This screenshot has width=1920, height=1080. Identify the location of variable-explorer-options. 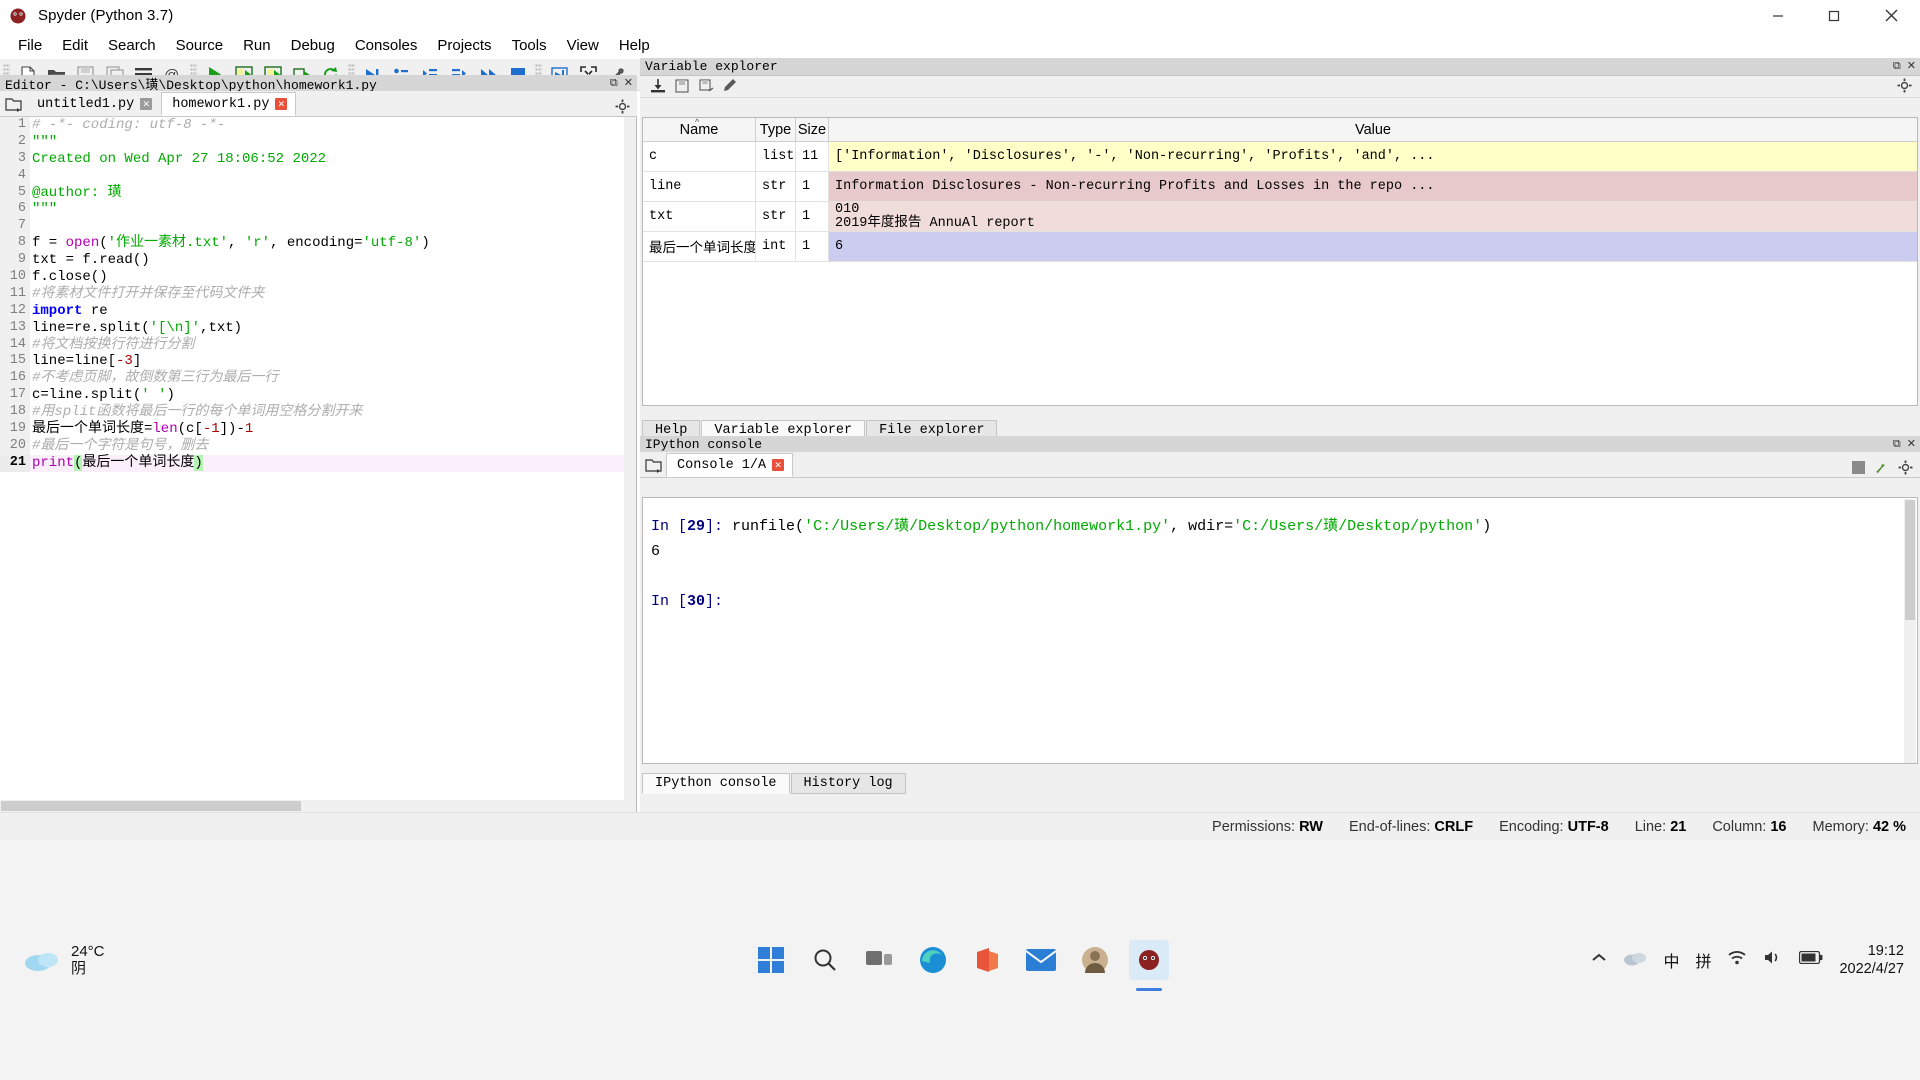
(1908, 85).